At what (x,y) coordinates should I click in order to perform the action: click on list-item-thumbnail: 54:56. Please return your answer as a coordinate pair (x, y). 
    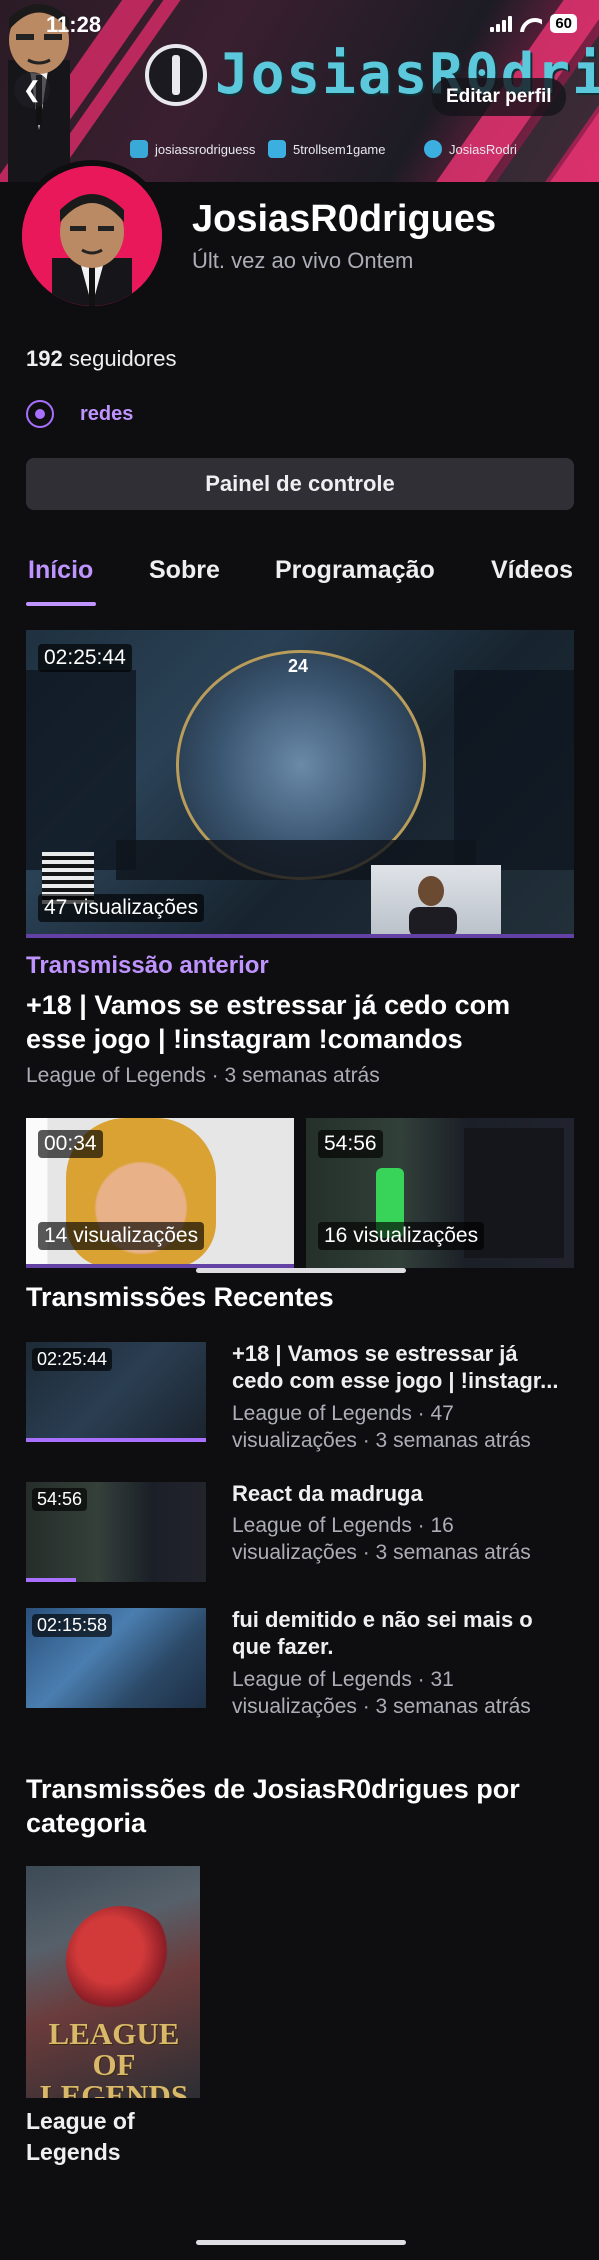
    Looking at the image, I should click on (116, 1532).